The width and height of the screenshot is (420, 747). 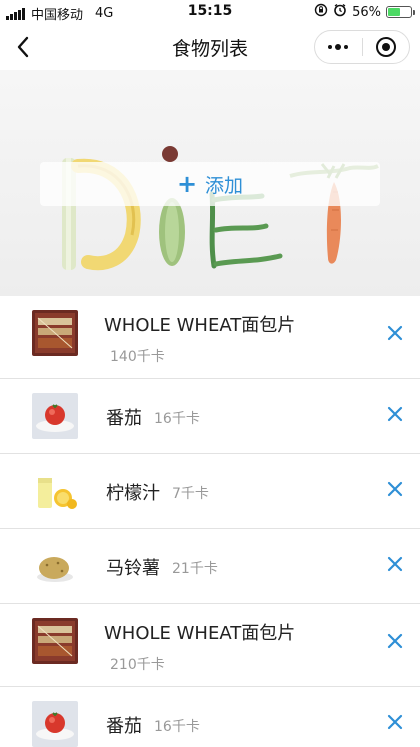 I want to click on add-food-button: + 添加, so click(x=210, y=184).